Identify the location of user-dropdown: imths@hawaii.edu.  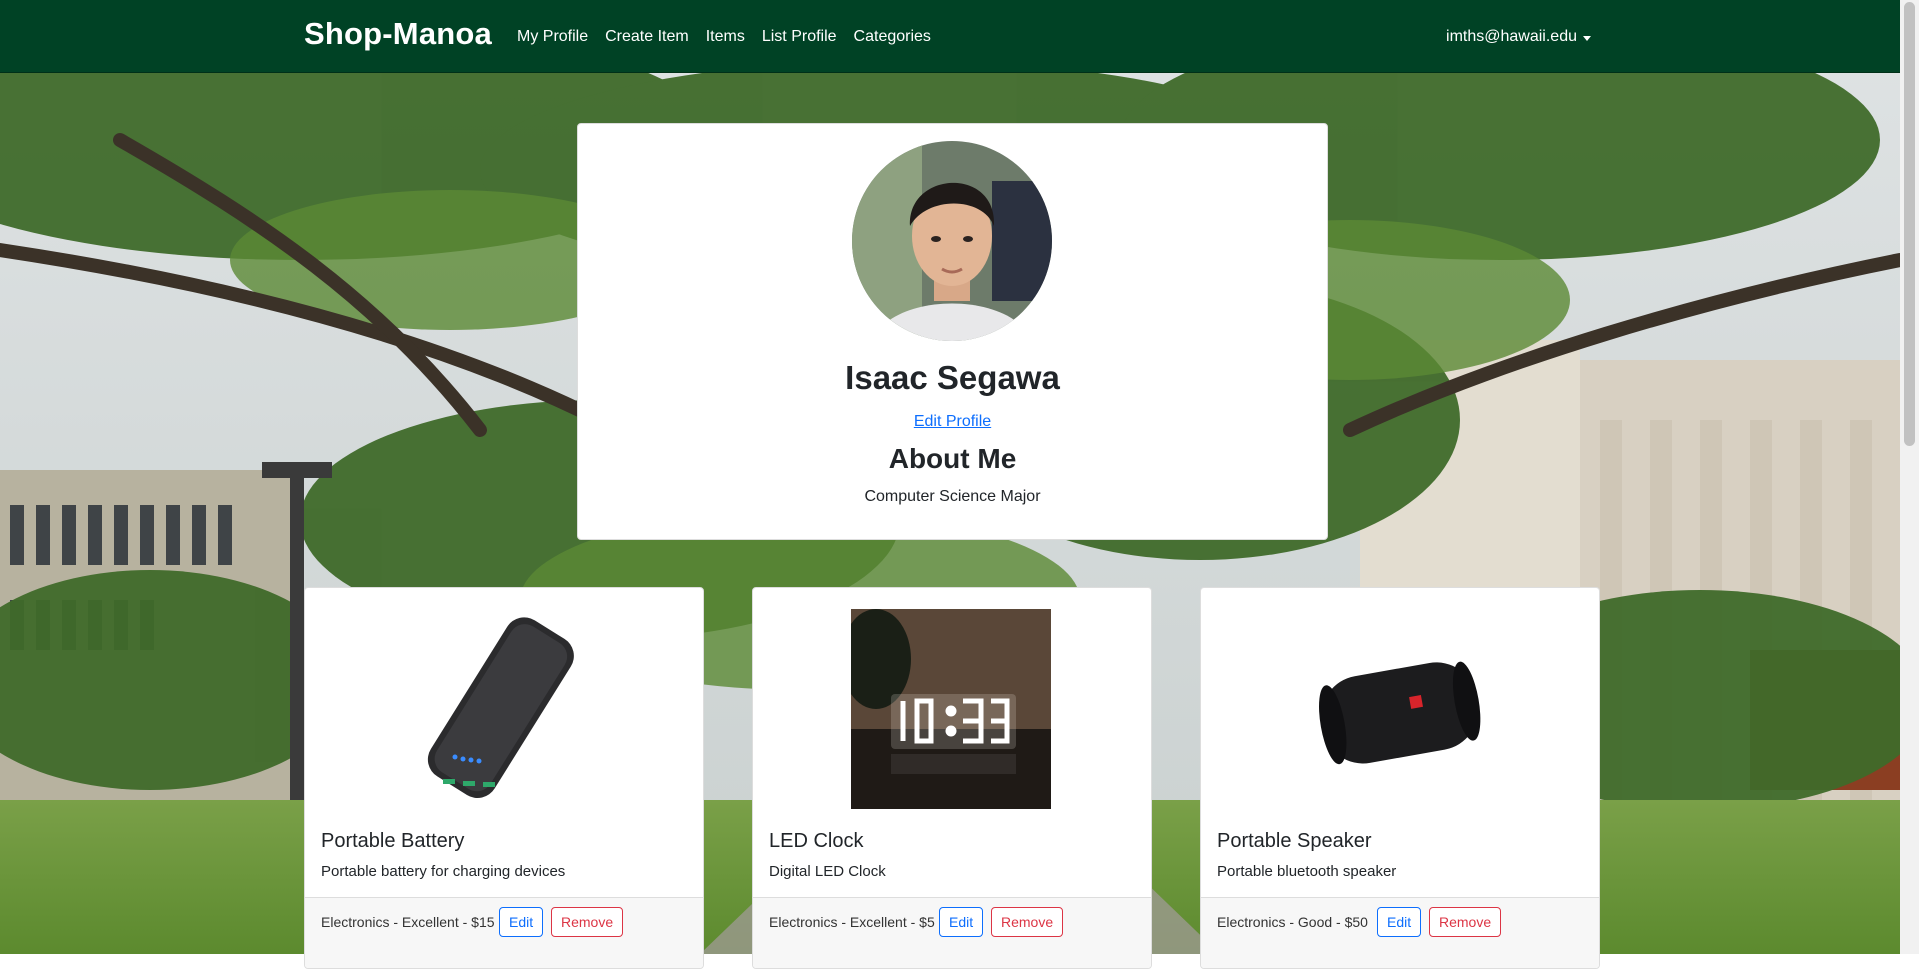
(1518, 37).